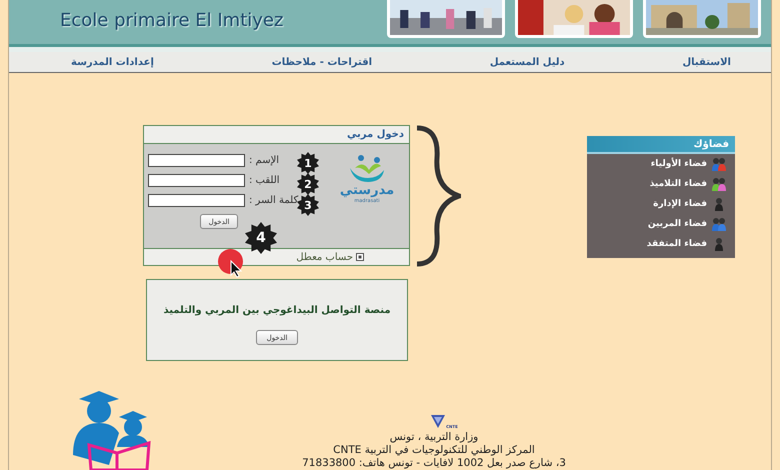  What do you see at coordinates (308, 163) in the screenshot?
I see `number-badge: 1` at bounding box center [308, 163].